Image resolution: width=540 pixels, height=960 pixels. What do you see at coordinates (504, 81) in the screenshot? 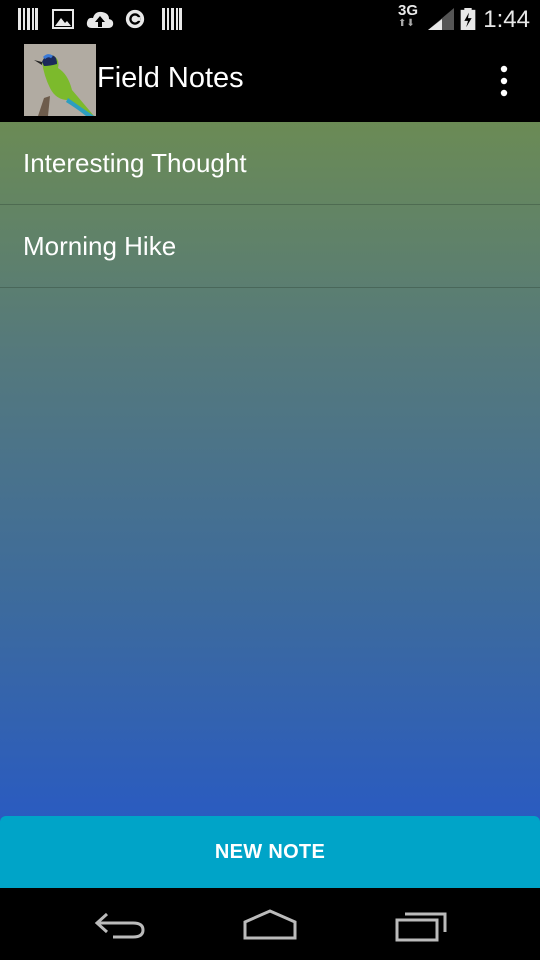
I see `overflow-menu-icon` at bounding box center [504, 81].